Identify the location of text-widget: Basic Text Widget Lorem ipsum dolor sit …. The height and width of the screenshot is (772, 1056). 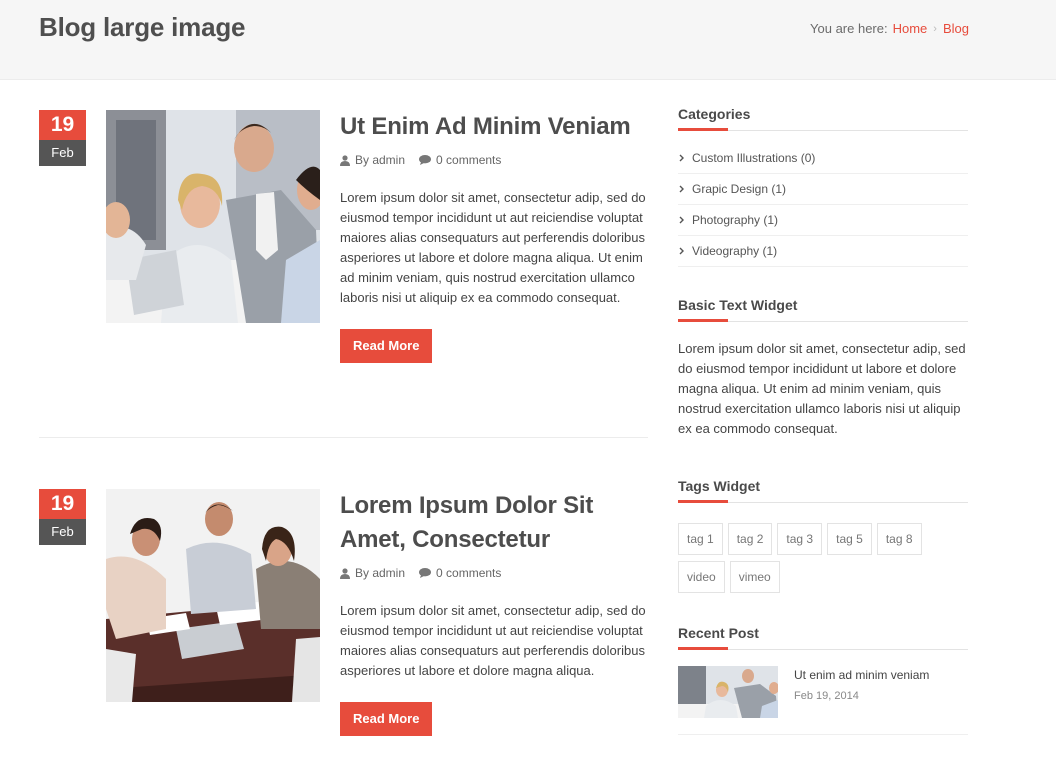
(823, 368).